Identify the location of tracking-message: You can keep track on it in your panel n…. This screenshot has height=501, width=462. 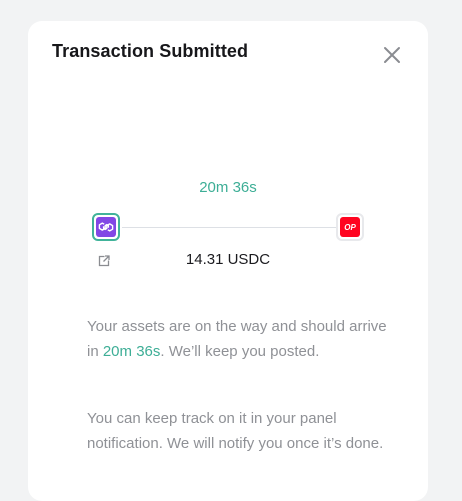
(235, 431).